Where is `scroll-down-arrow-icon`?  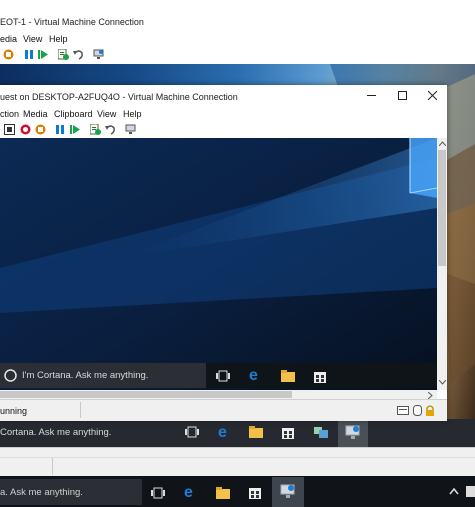
scroll-down-arrow-icon is located at coordinates (442, 382).